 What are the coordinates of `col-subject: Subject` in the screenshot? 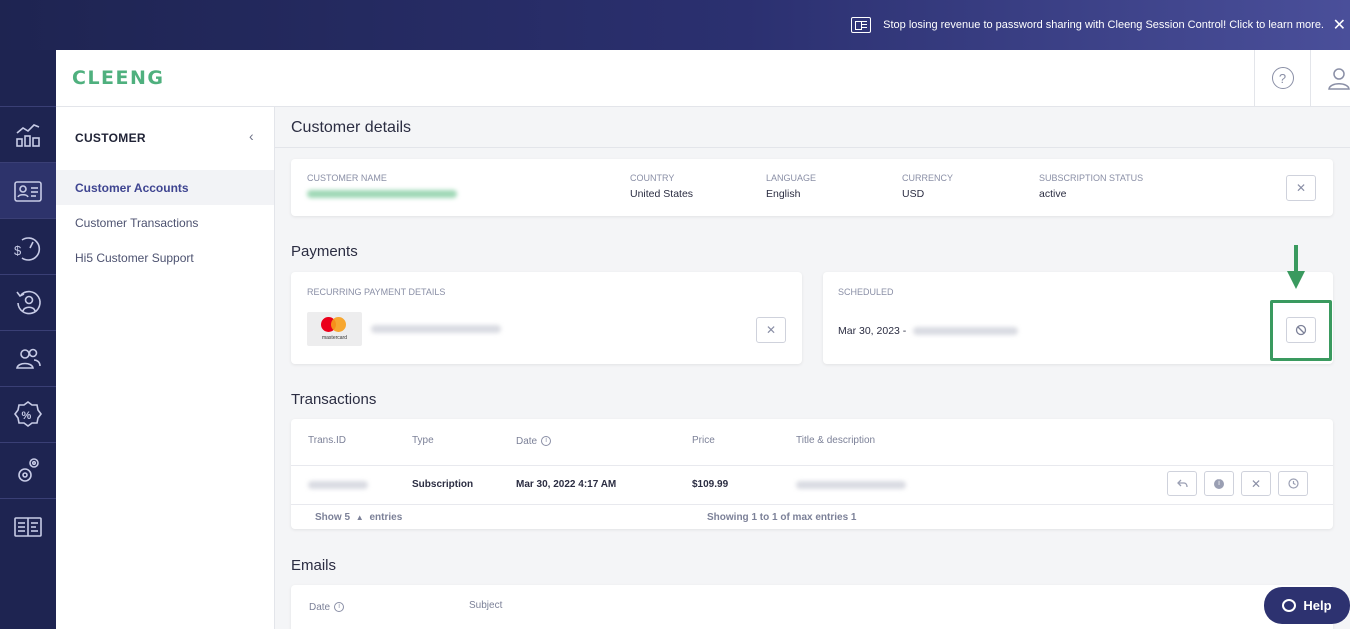 It's located at (485, 605).